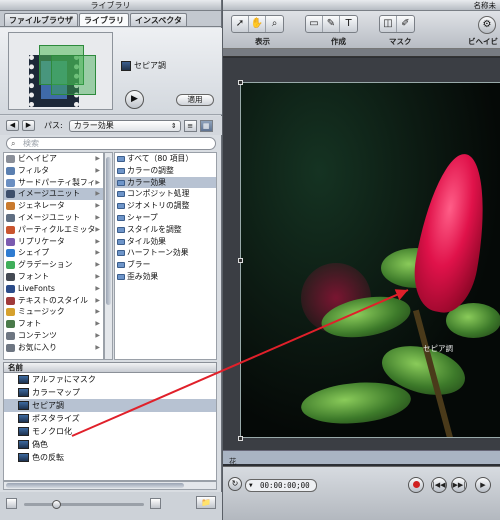  I want to click on category-label: お気に入り, so click(37, 347).